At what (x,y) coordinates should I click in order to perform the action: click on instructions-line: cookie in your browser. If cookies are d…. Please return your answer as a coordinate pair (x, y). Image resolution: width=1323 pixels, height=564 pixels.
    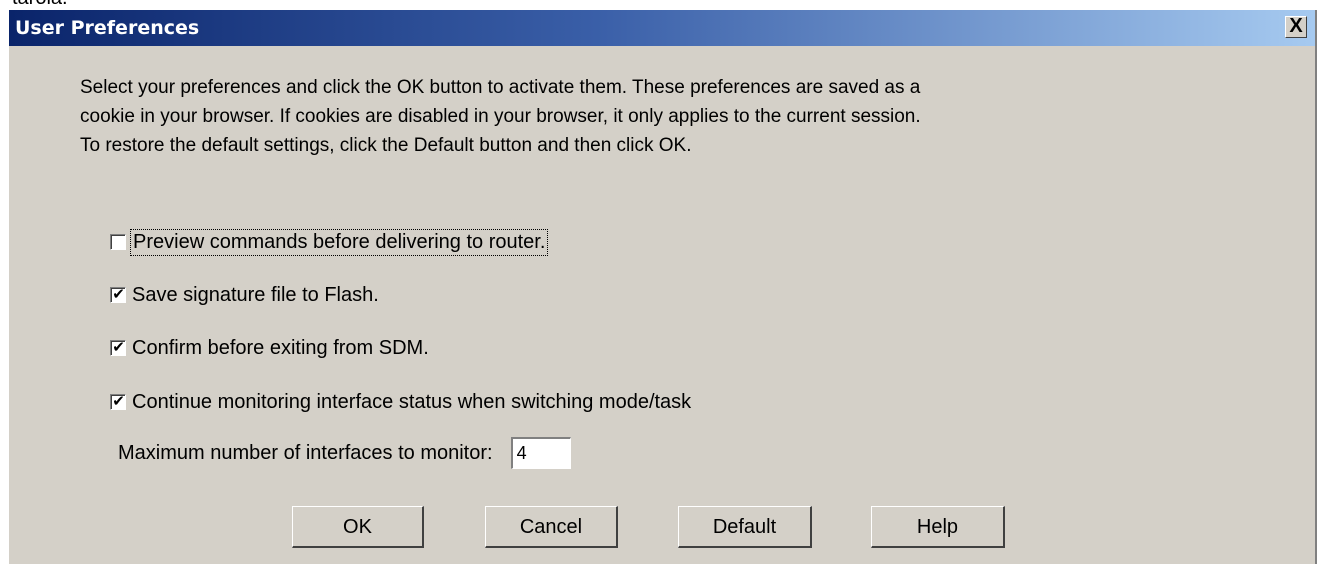
    Looking at the image, I should click on (500, 116).